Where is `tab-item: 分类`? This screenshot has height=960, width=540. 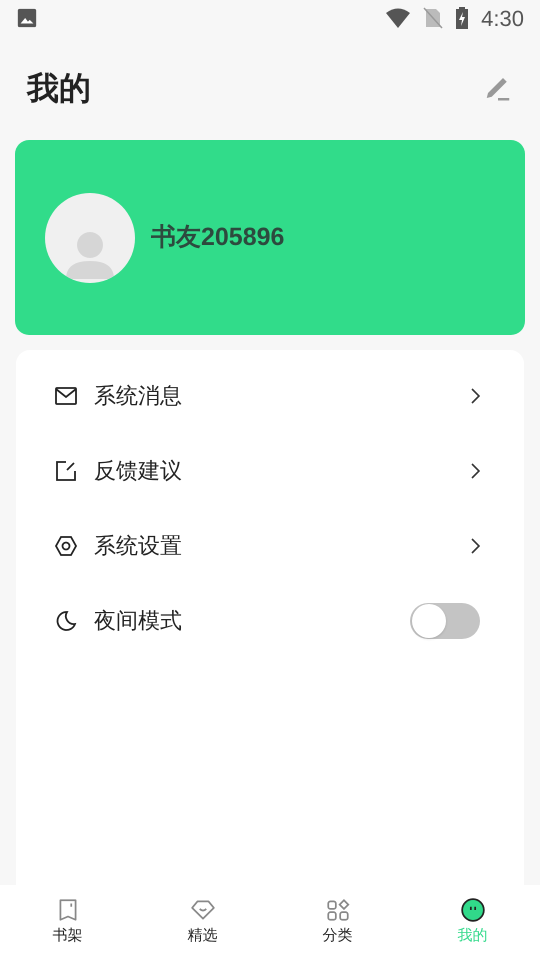 tab-item: 分类 is located at coordinates (337, 936).